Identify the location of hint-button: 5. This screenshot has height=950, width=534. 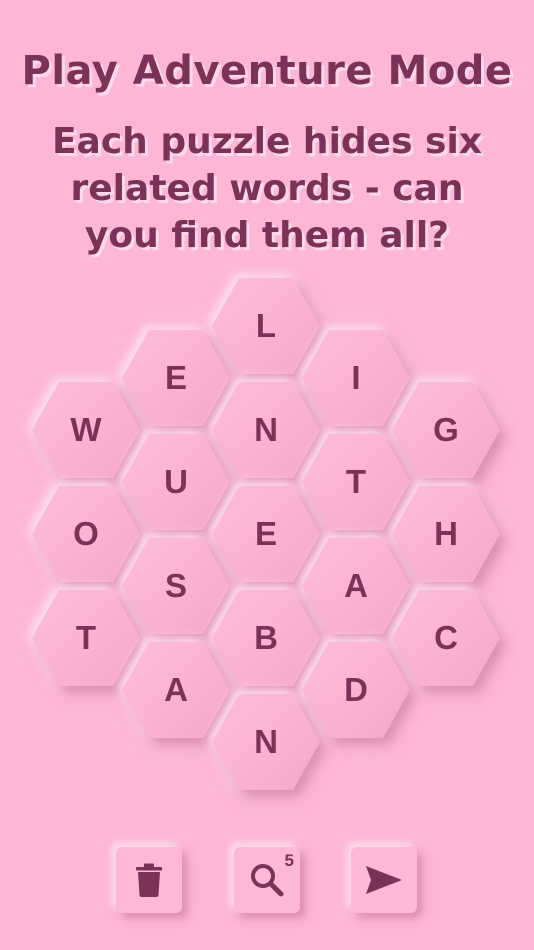
(267, 880).